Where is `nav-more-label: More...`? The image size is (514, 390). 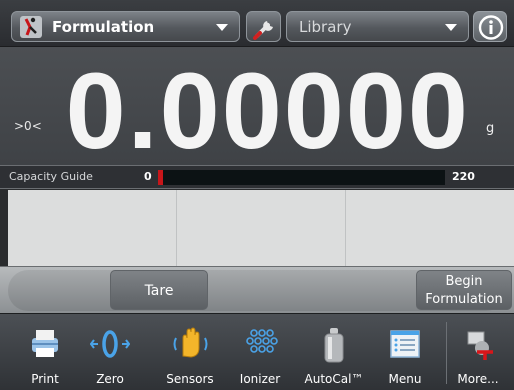 nav-more-label: More... is located at coordinates (478, 379).